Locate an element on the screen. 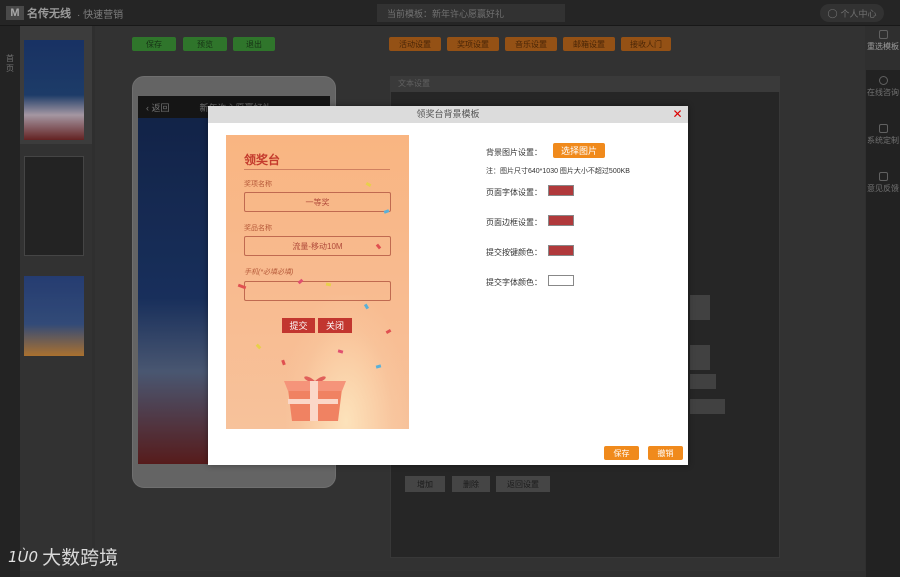  field-reward-label: 奖品名称 is located at coordinates (258, 228).